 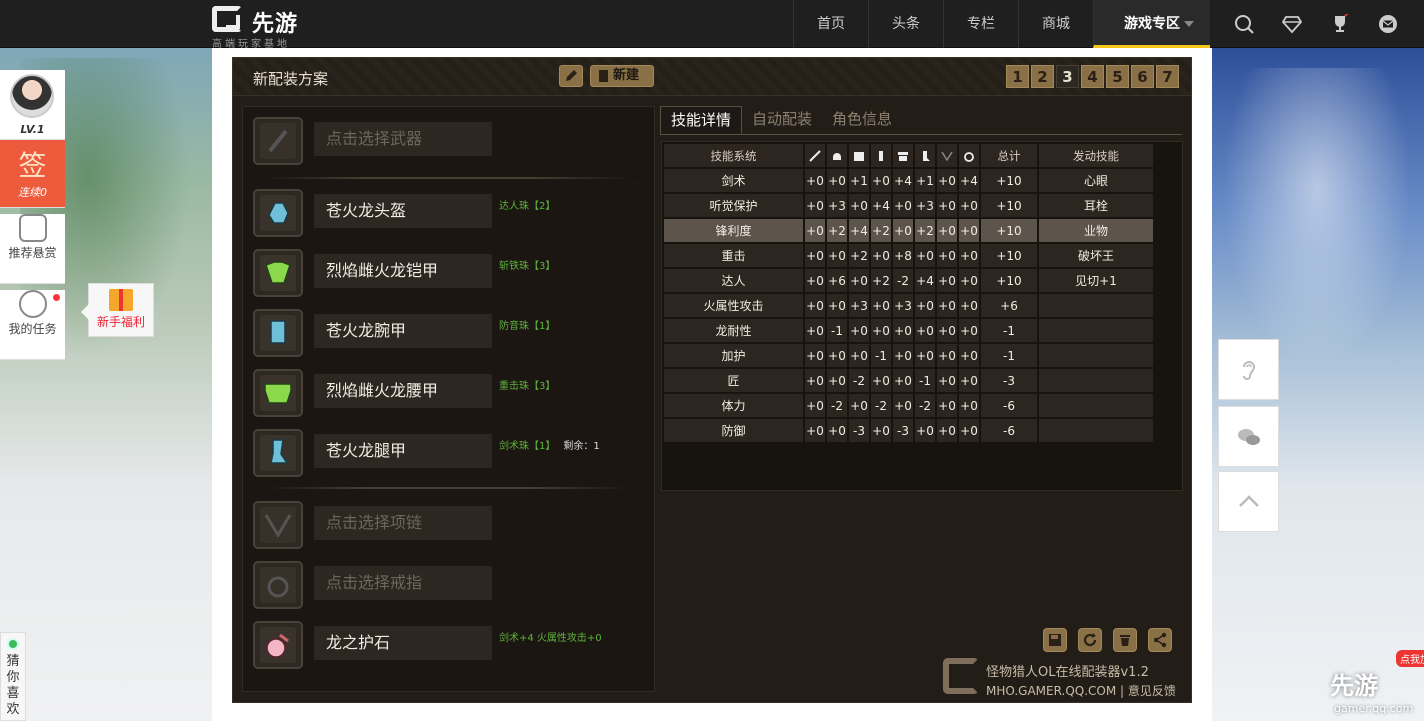 I want to click on site-logo: 先游 高端玩家基地, so click(x=262, y=27).